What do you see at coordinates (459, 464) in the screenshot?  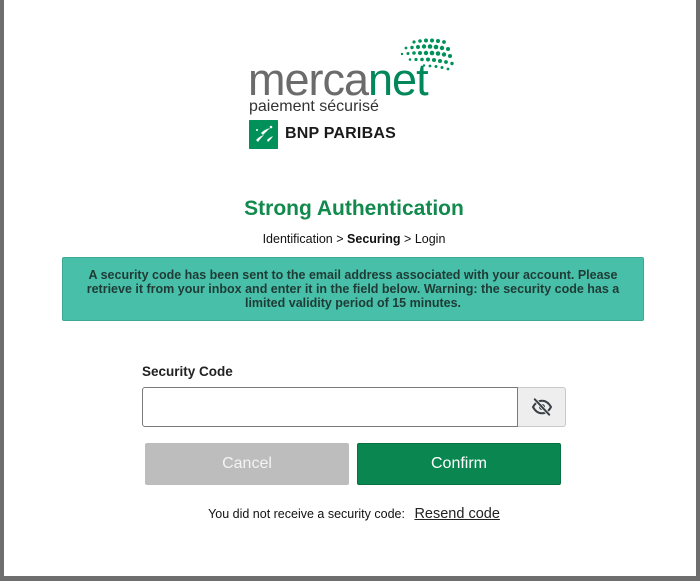 I see `confirm-button: Confirm` at bounding box center [459, 464].